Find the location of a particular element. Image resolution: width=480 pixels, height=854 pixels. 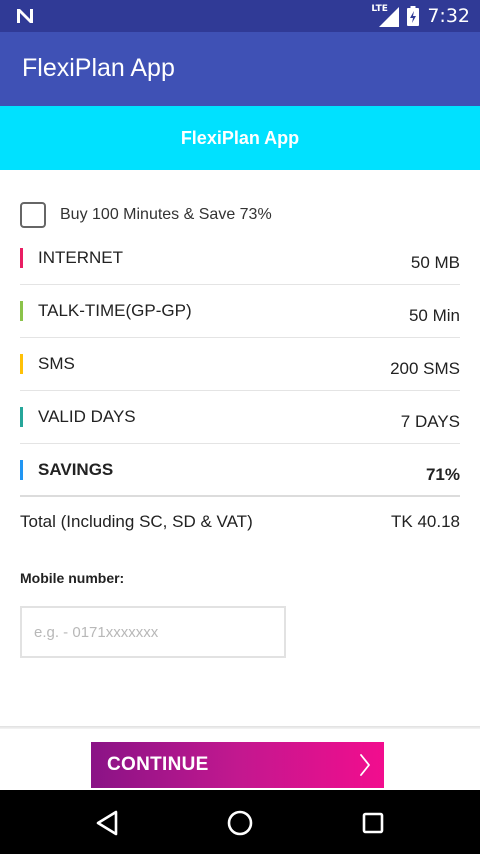

banner-title: FlexiPlan App is located at coordinates (240, 137).